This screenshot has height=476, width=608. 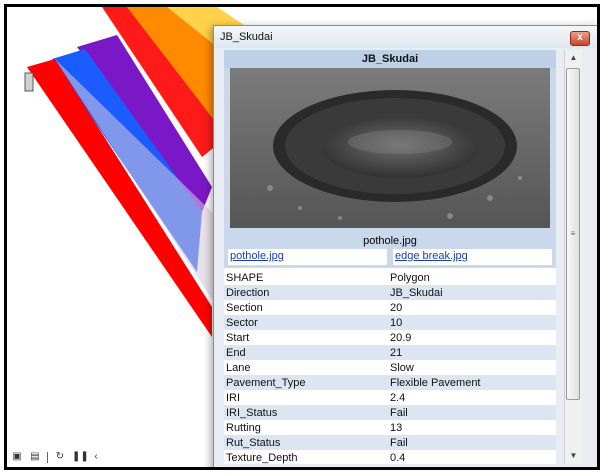 What do you see at coordinates (472, 292) in the screenshot?
I see `field-value: JB_Skudai` at bounding box center [472, 292].